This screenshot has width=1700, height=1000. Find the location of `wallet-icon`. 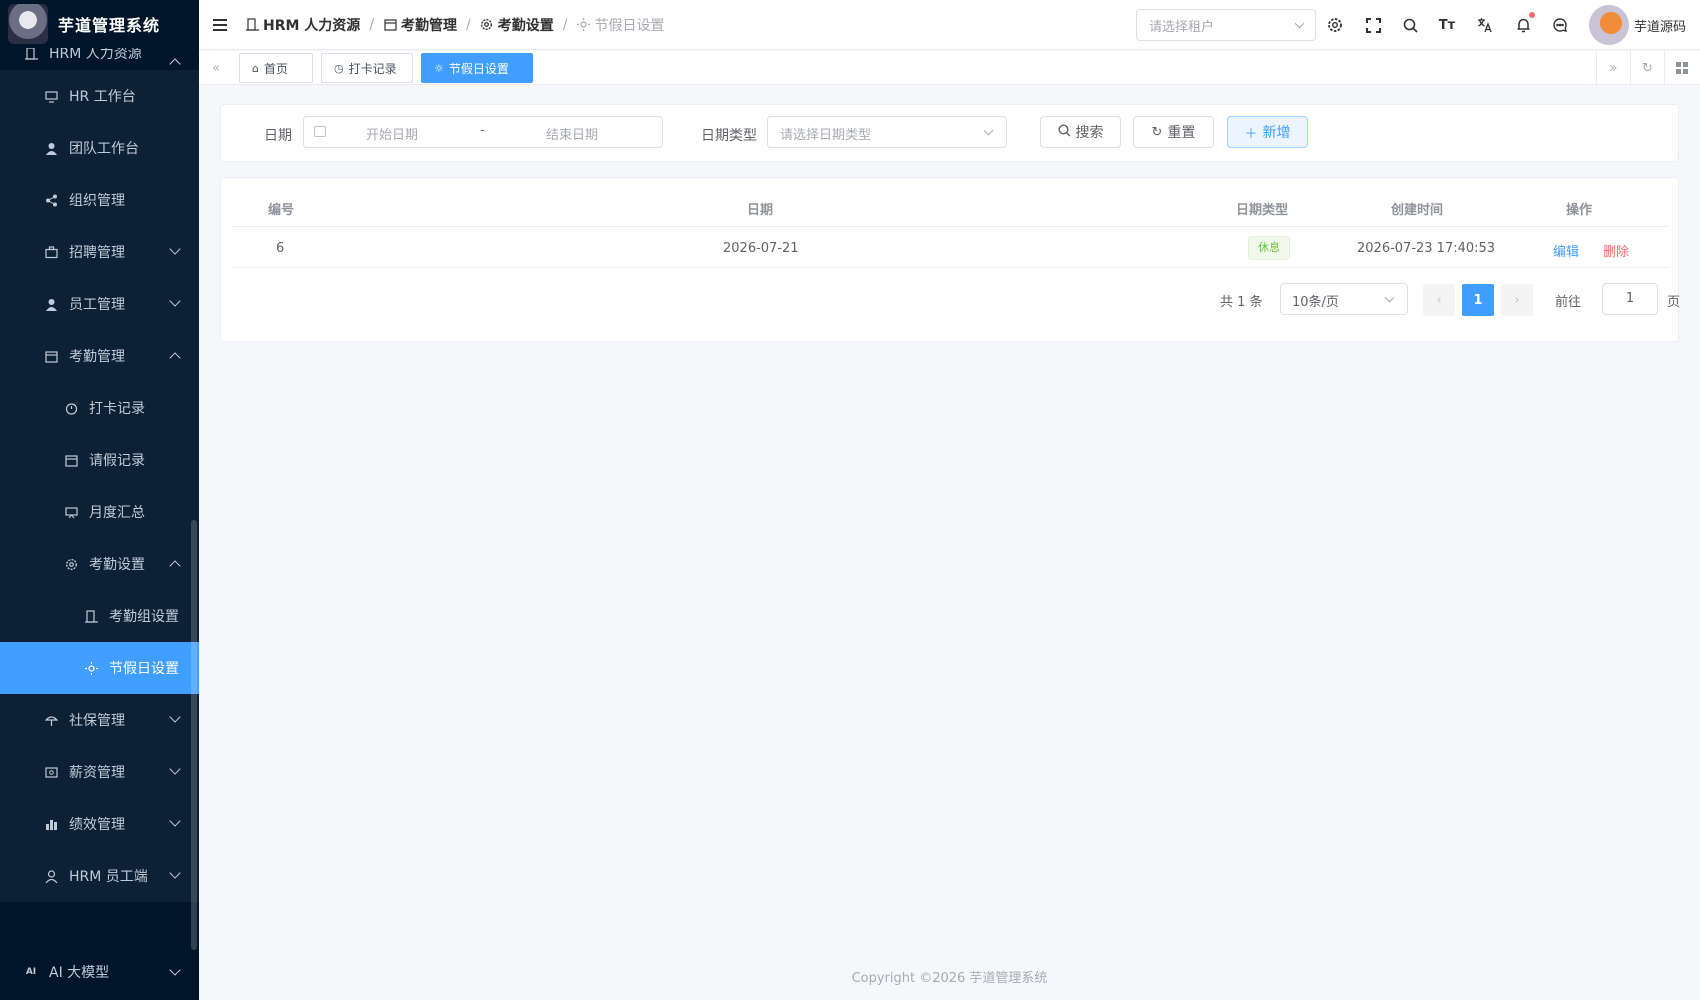

wallet-icon is located at coordinates (51, 772).